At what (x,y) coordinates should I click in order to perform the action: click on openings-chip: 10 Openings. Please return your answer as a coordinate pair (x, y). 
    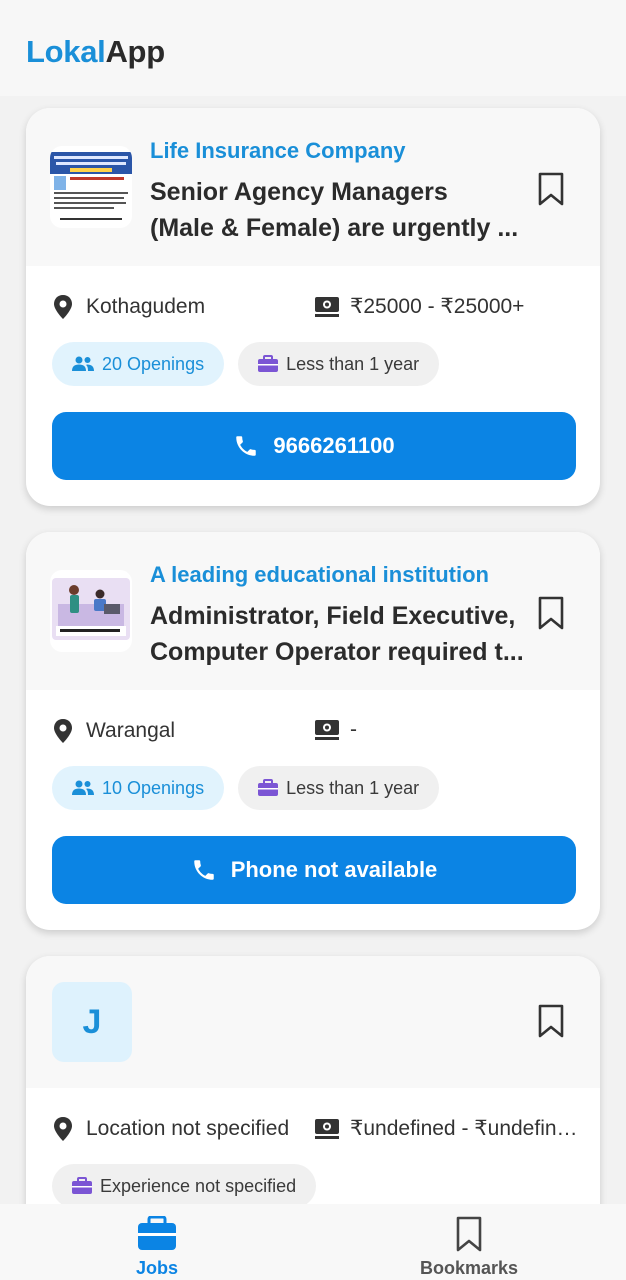
    Looking at the image, I should click on (138, 788).